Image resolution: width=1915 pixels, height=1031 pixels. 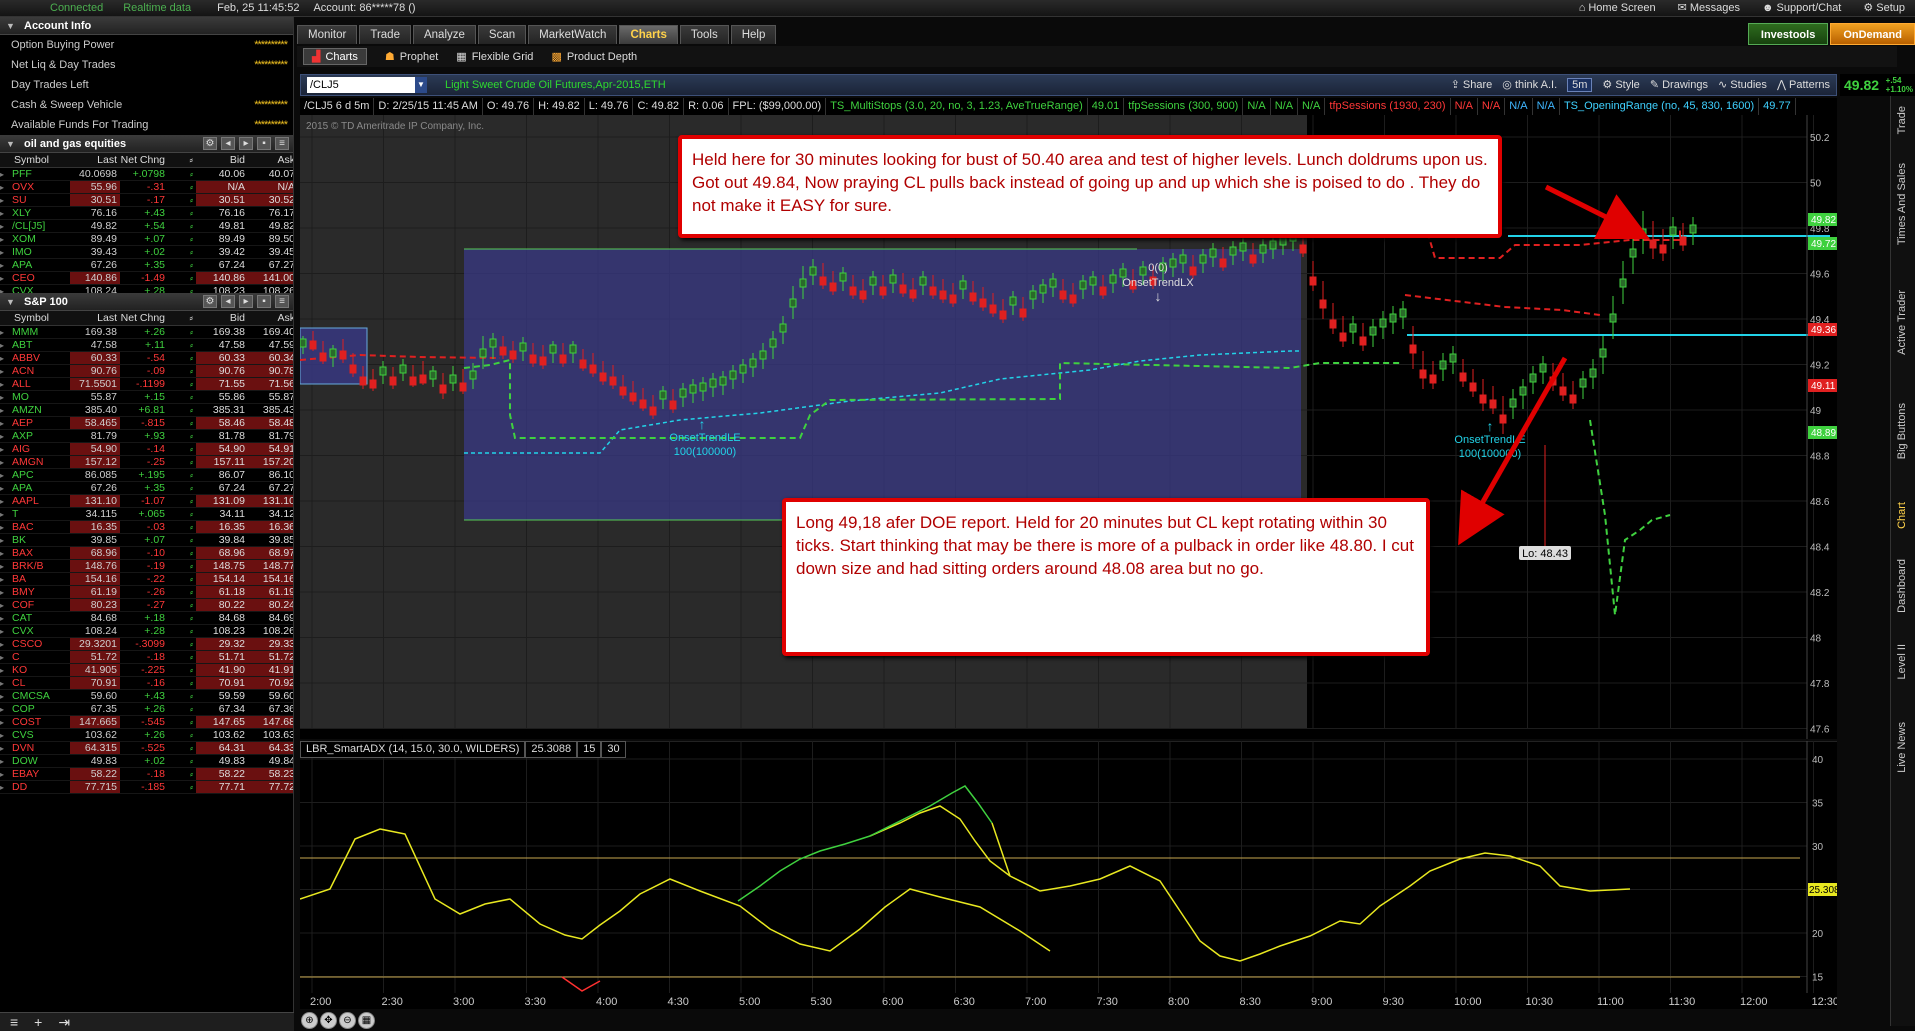 What do you see at coordinates (1902, 431) in the screenshot?
I see `gadget-big-buttons: Big Buttons` at bounding box center [1902, 431].